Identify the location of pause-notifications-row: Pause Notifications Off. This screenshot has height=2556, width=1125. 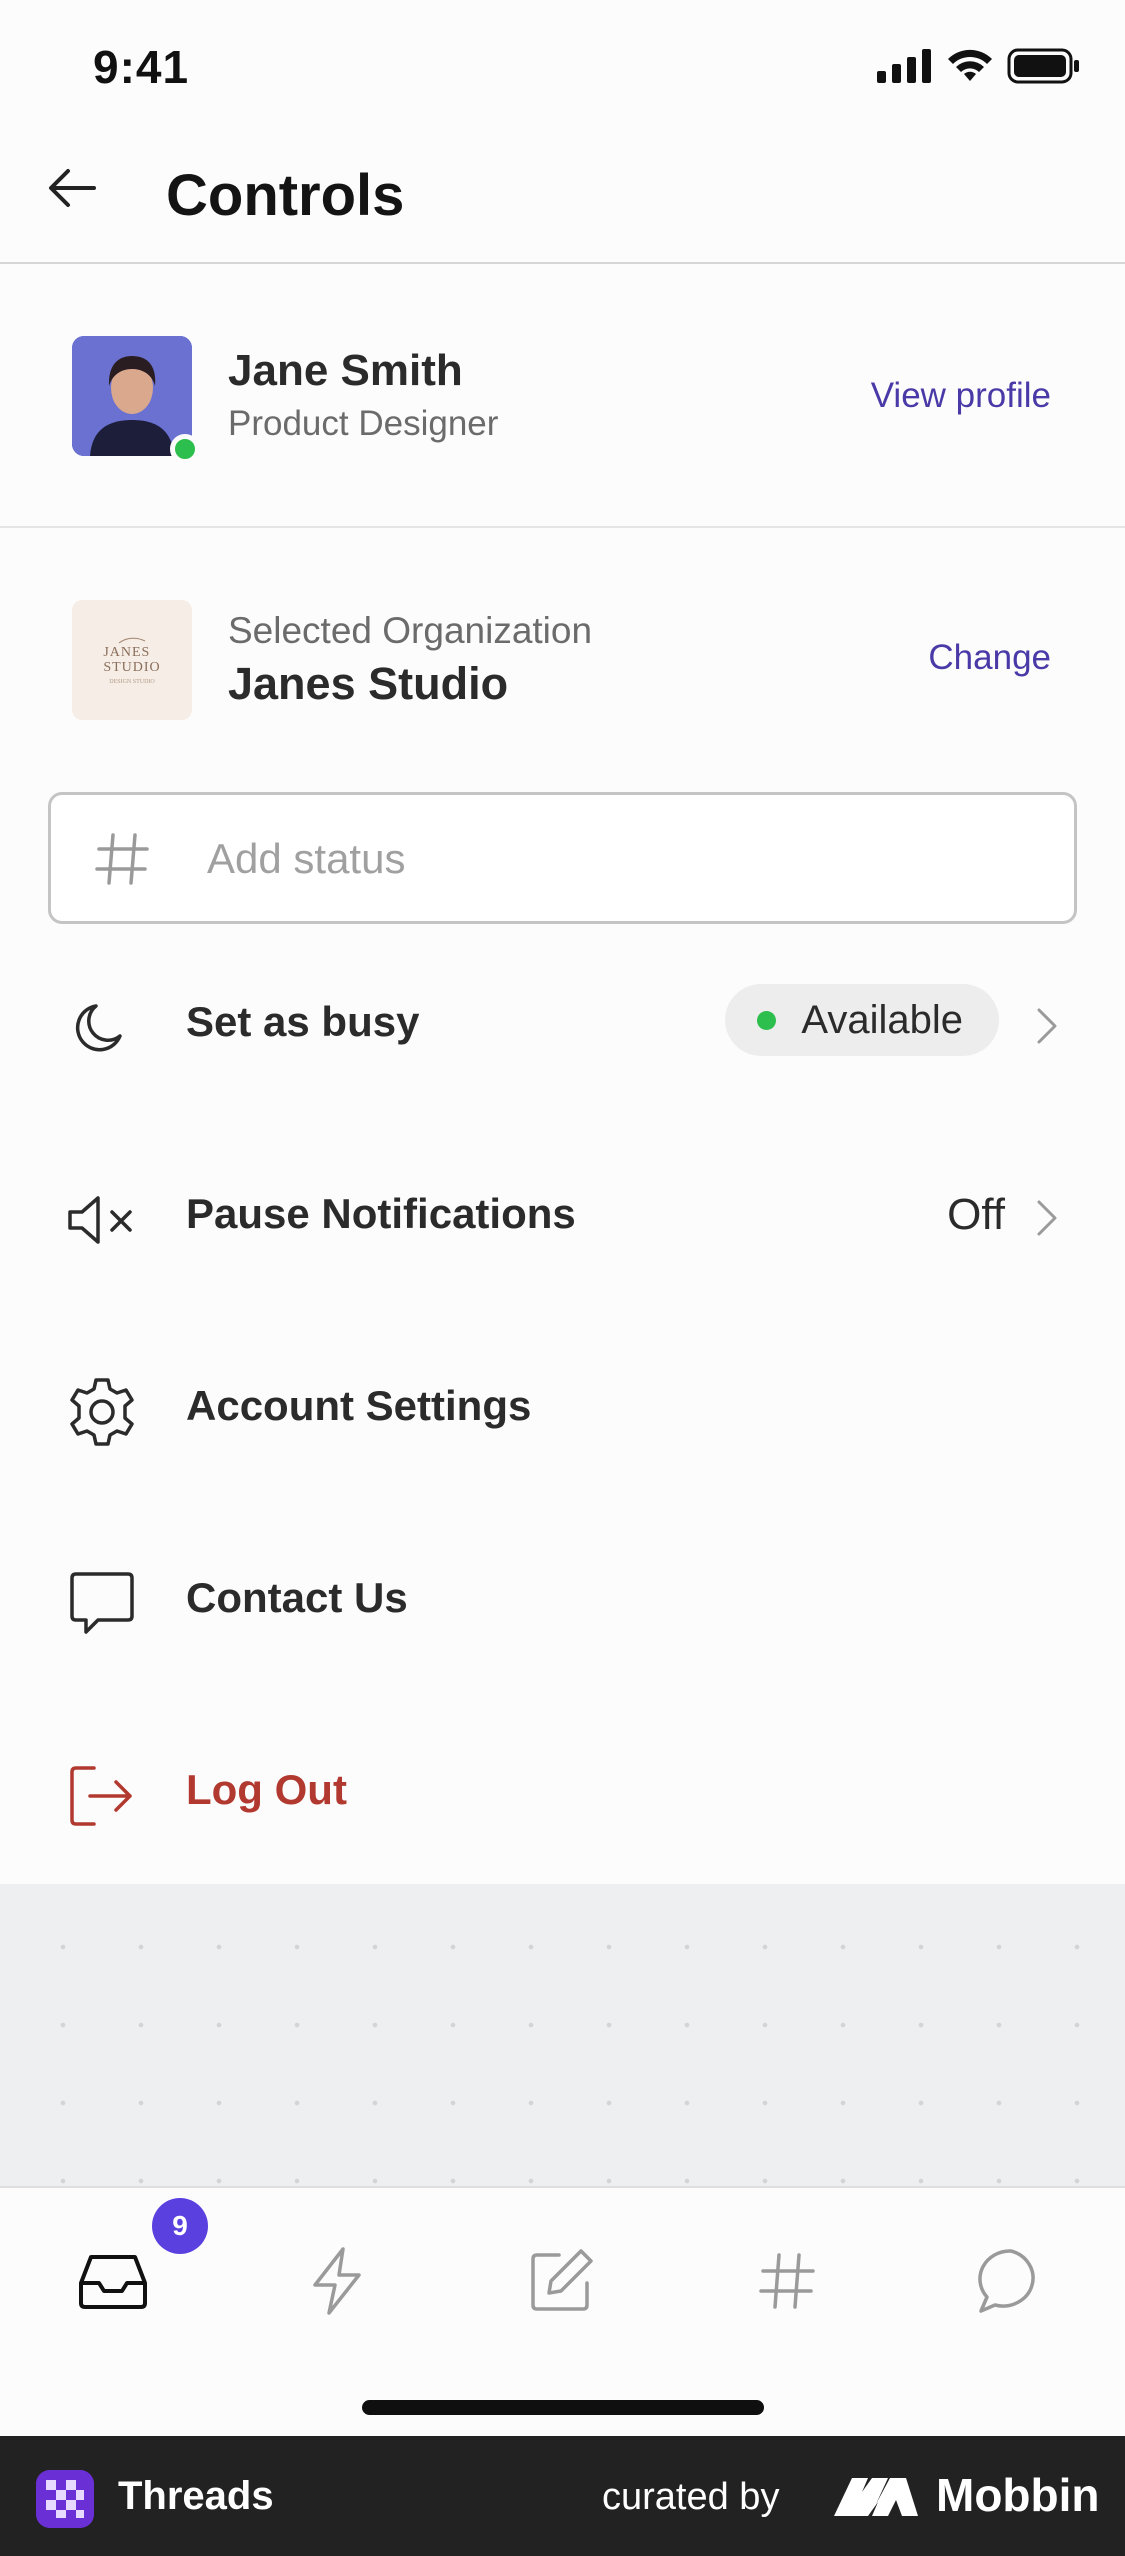
(562, 1212).